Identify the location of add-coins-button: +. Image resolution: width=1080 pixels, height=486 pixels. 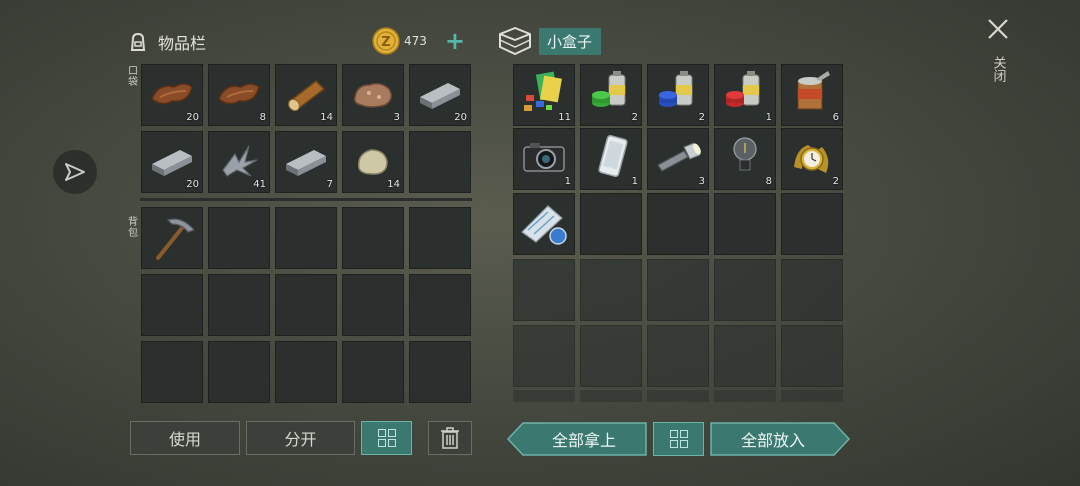
(455, 41).